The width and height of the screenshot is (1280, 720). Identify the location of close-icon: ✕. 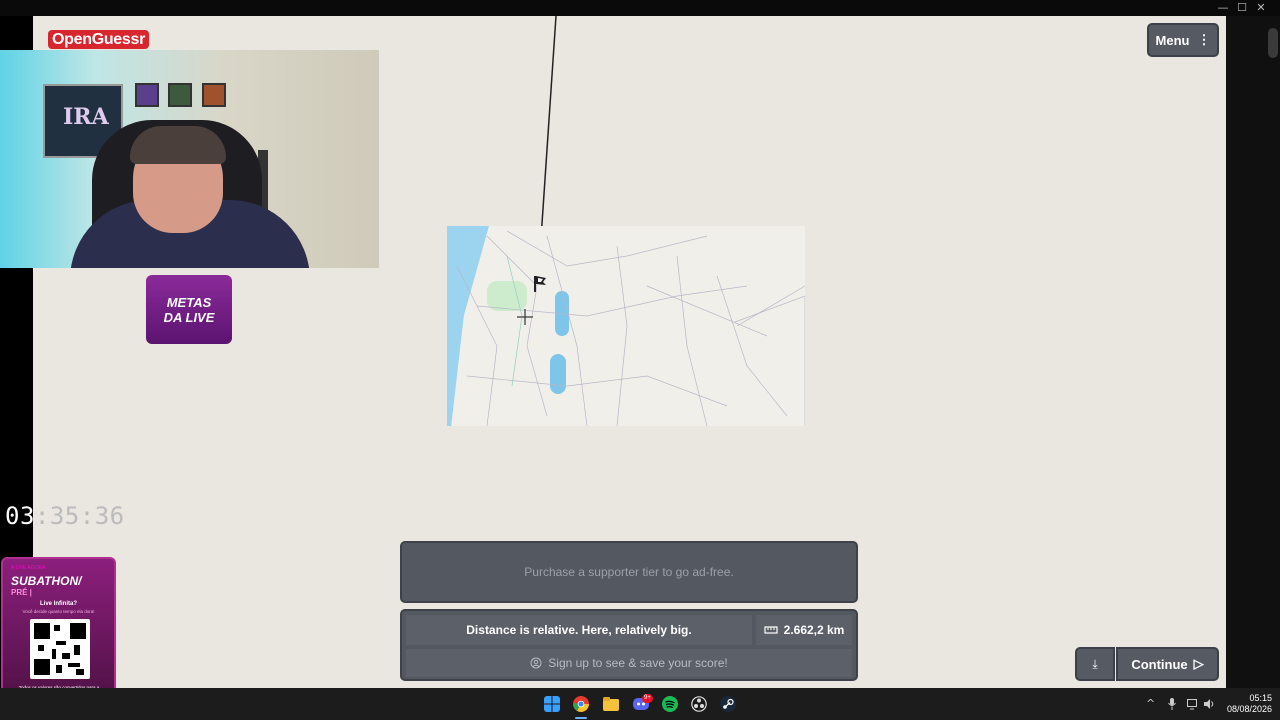
(1261, 8).